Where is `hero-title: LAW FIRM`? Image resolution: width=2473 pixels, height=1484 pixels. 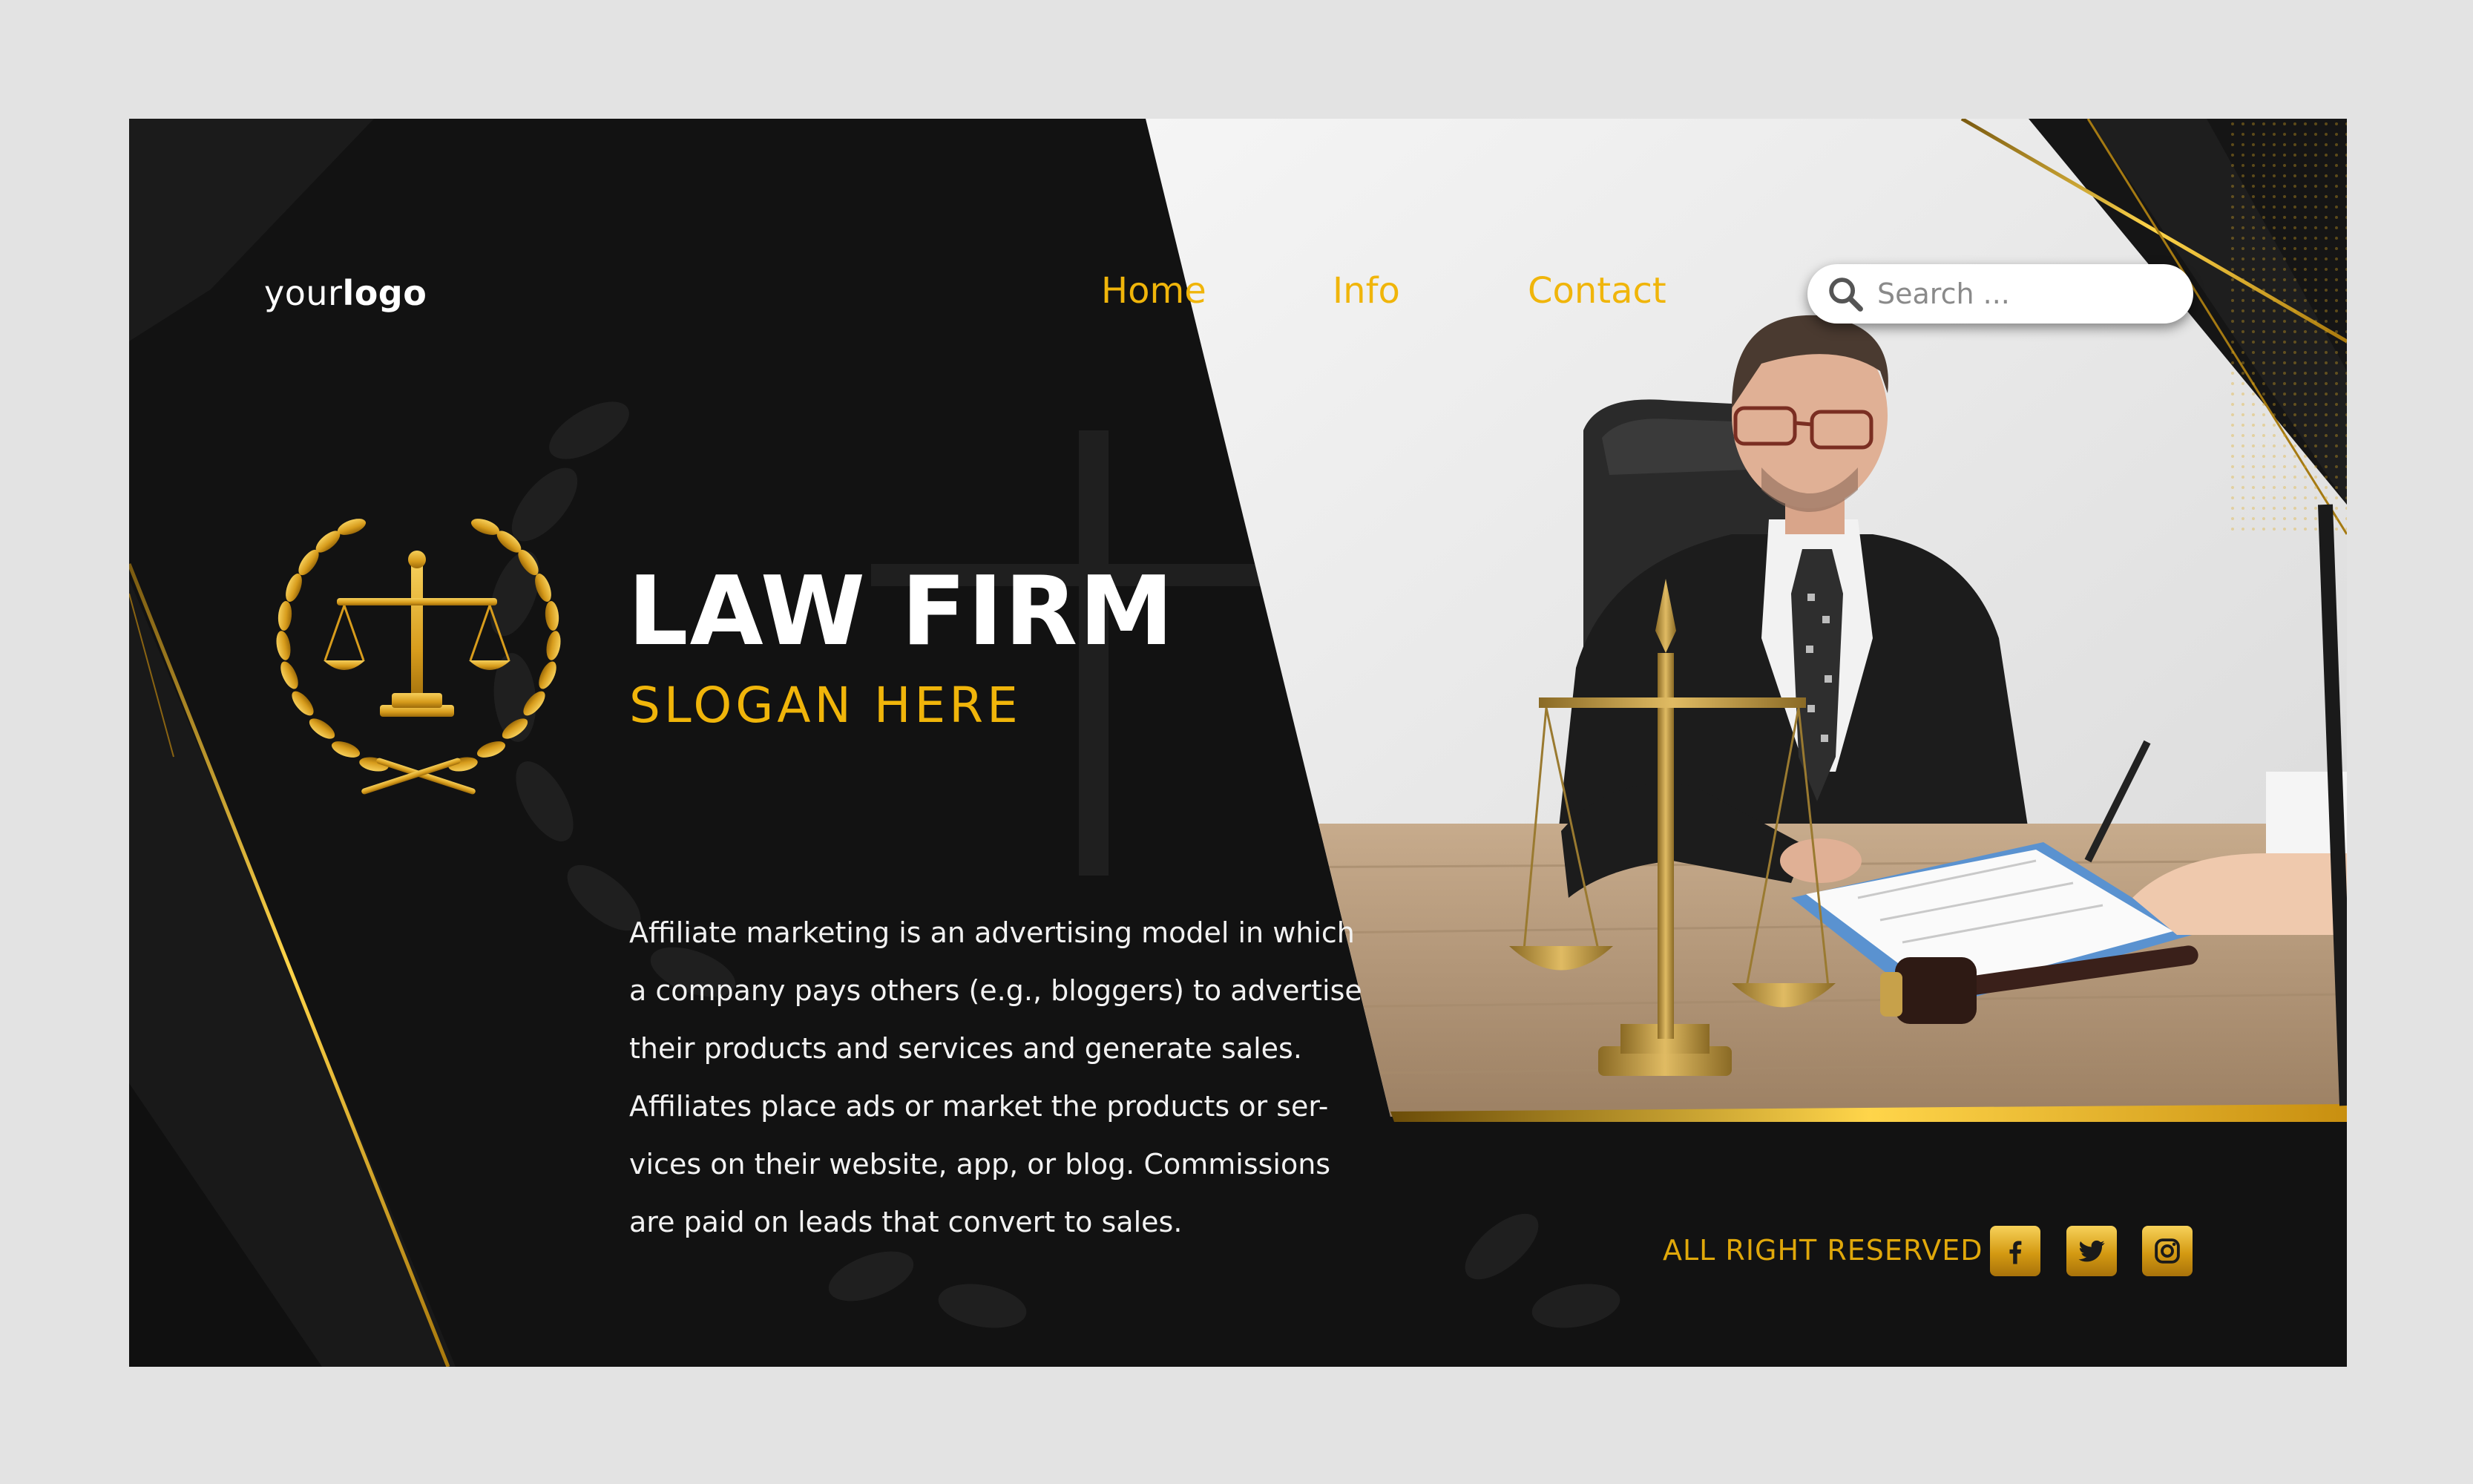
hero-title: LAW FIRM is located at coordinates (901, 611).